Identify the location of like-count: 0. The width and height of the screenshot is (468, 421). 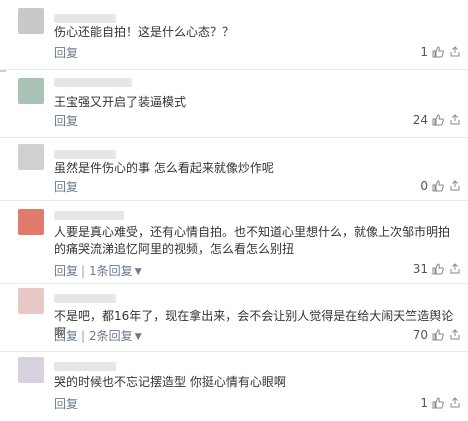
(424, 186).